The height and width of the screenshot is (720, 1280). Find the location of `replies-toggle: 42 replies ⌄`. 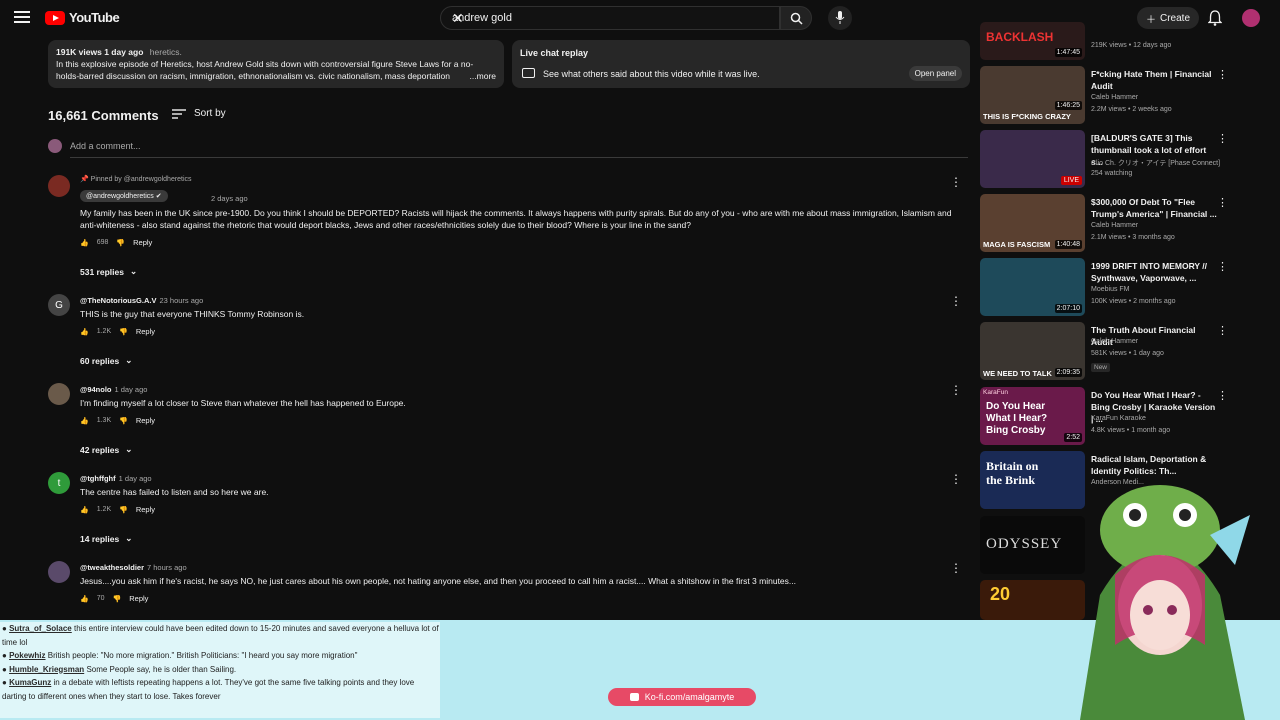

replies-toggle: 42 replies ⌄ is located at coordinates (106, 449).